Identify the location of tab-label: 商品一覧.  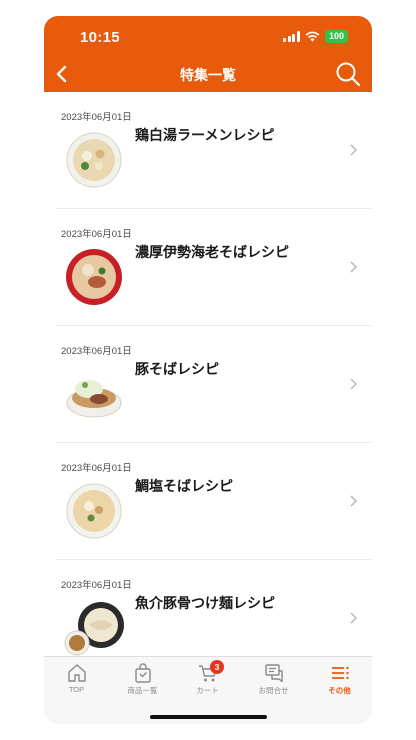
(142, 690).